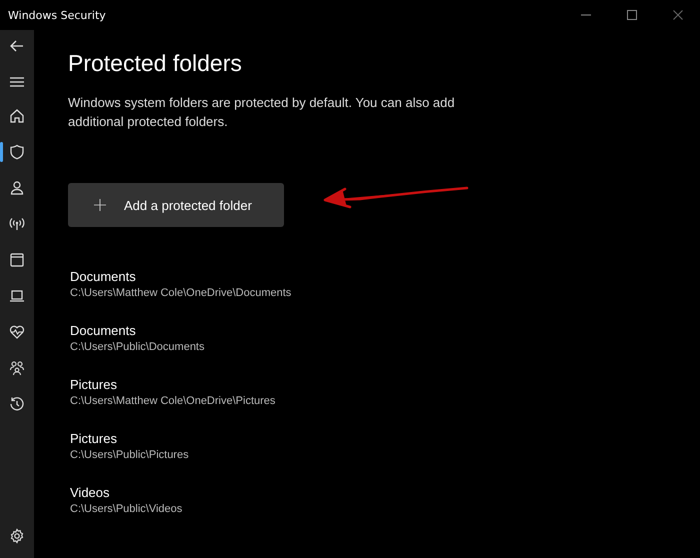 The width and height of the screenshot is (700, 558). I want to click on shield-icon, so click(17, 152).